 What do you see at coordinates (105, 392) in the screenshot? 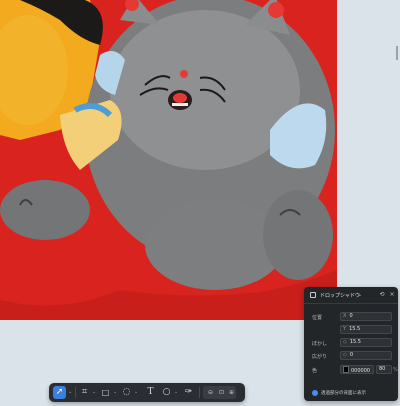
I see `rectangle-icon: □` at bounding box center [105, 392].